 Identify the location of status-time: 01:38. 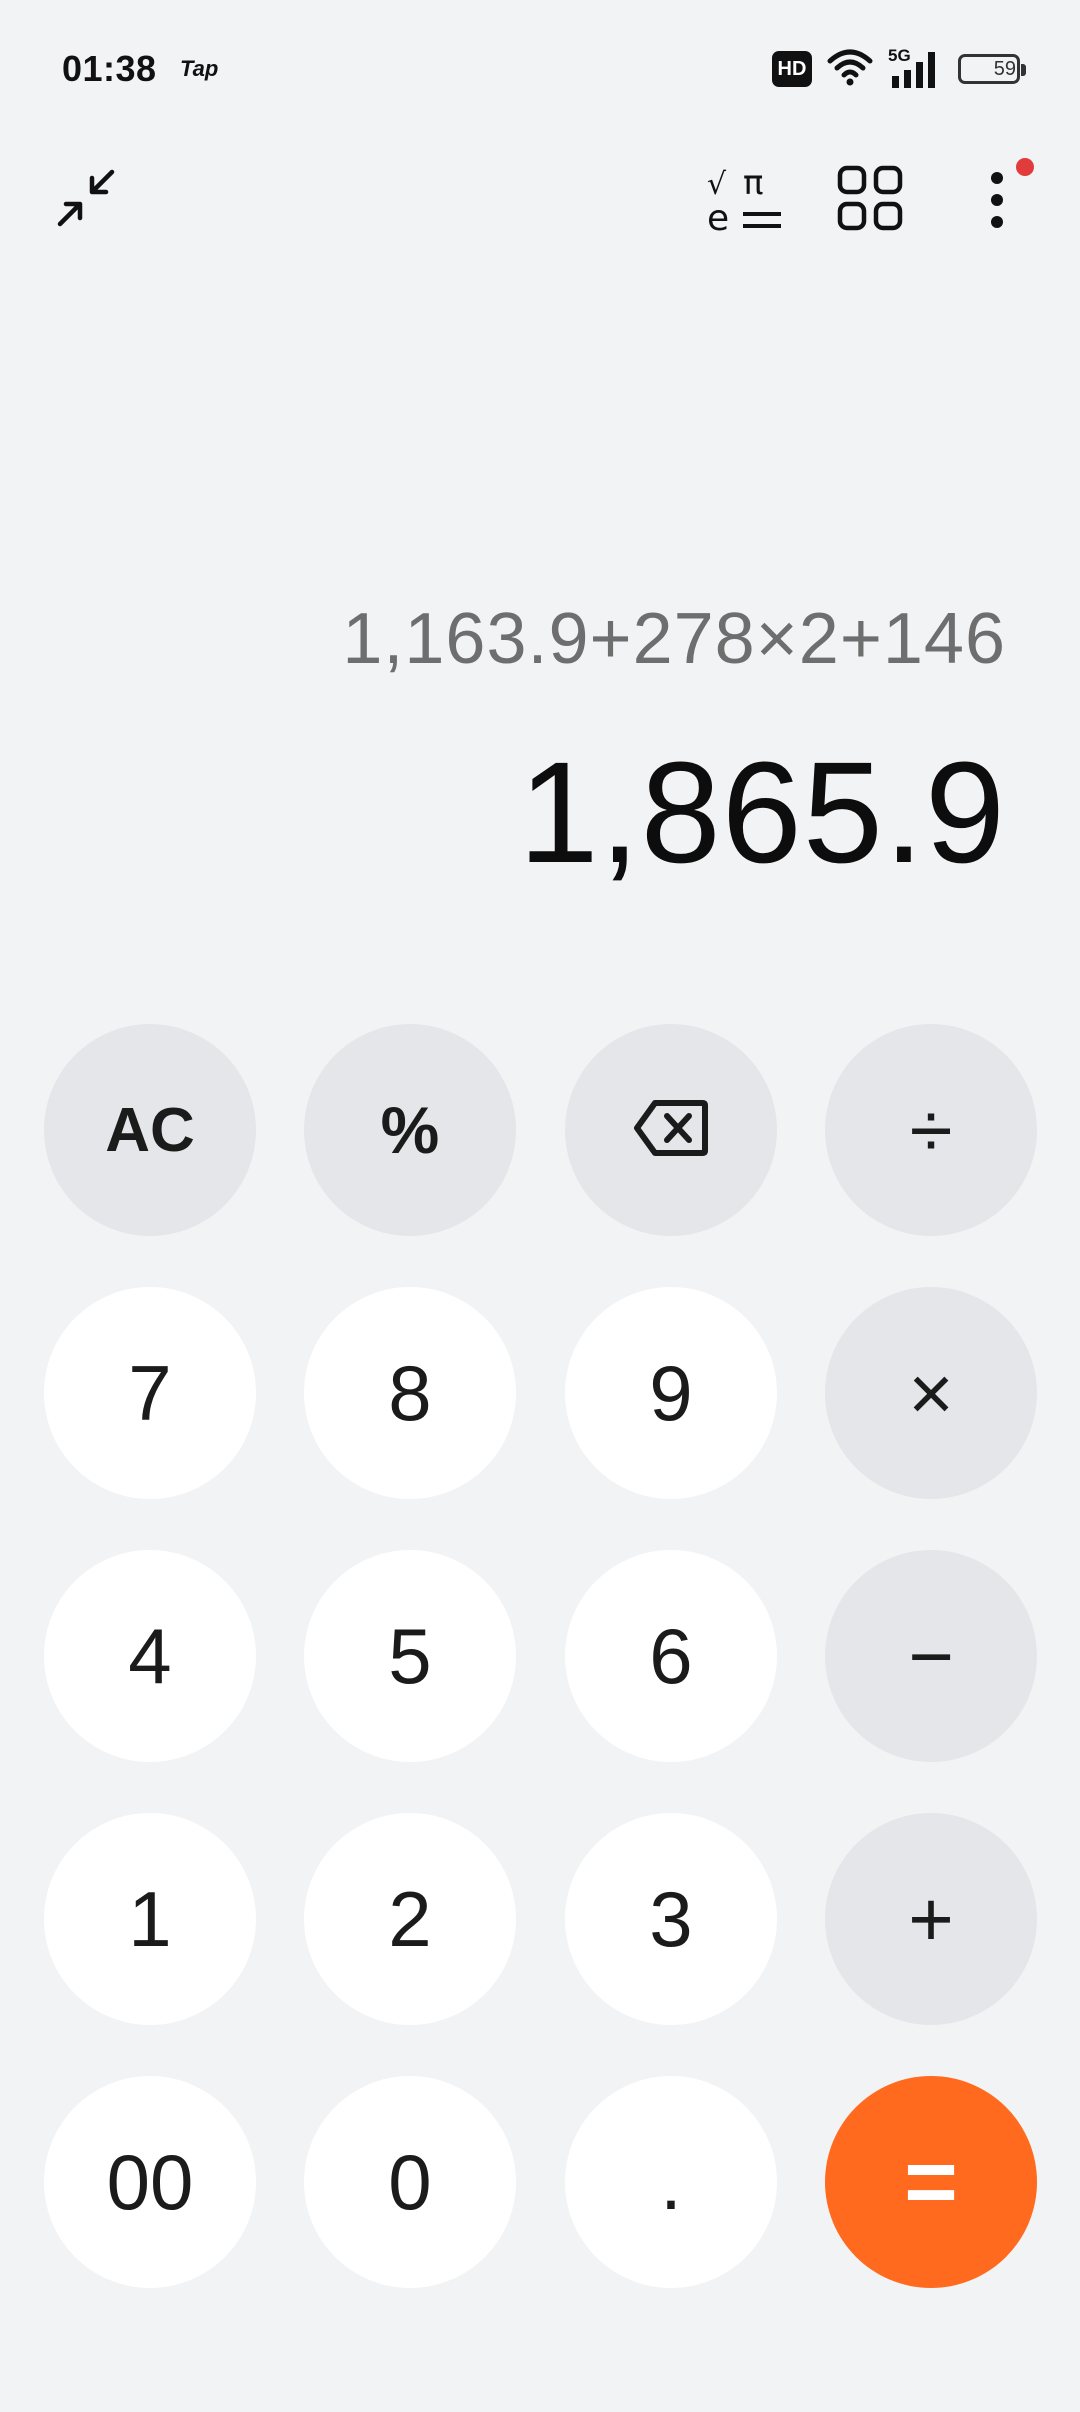
(109, 68).